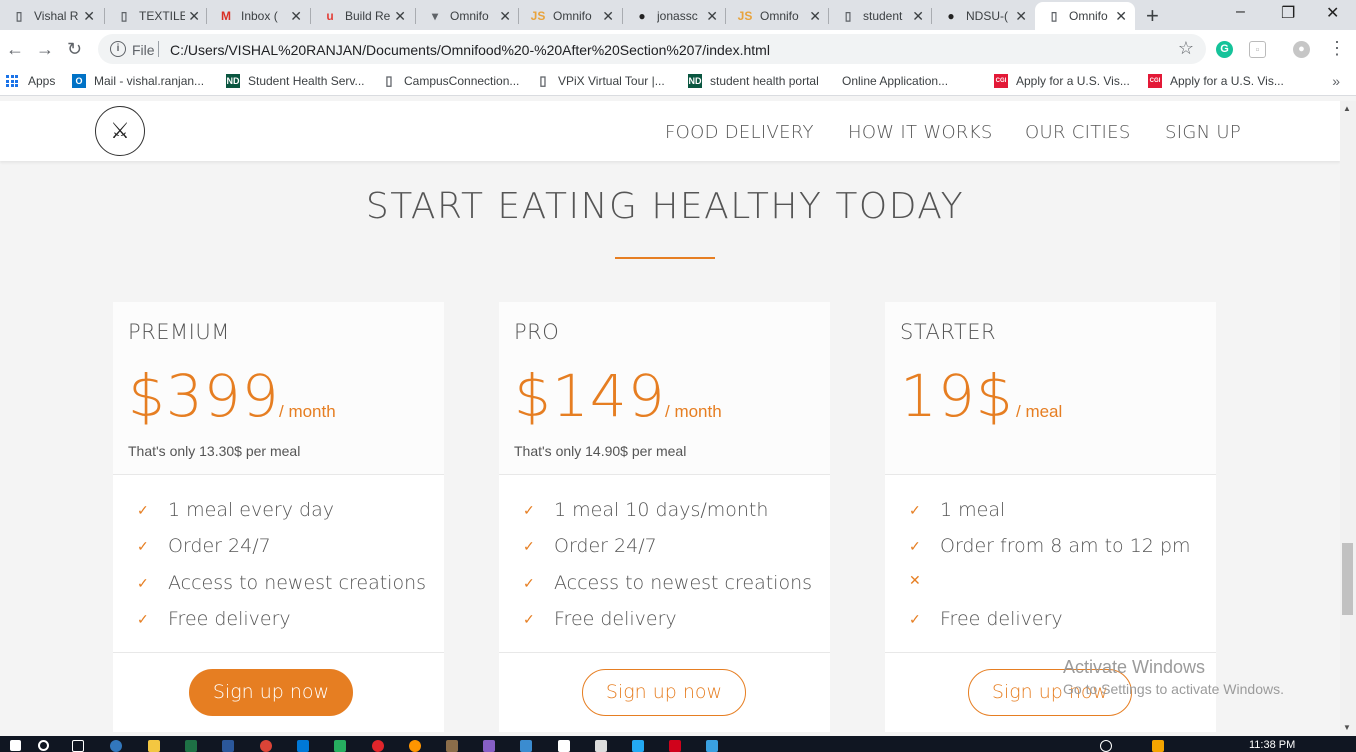 The image size is (1356, 752). Describe the element at coordinates (154, 746) in the screenshot. I see `file-explorer-icon` at that location.